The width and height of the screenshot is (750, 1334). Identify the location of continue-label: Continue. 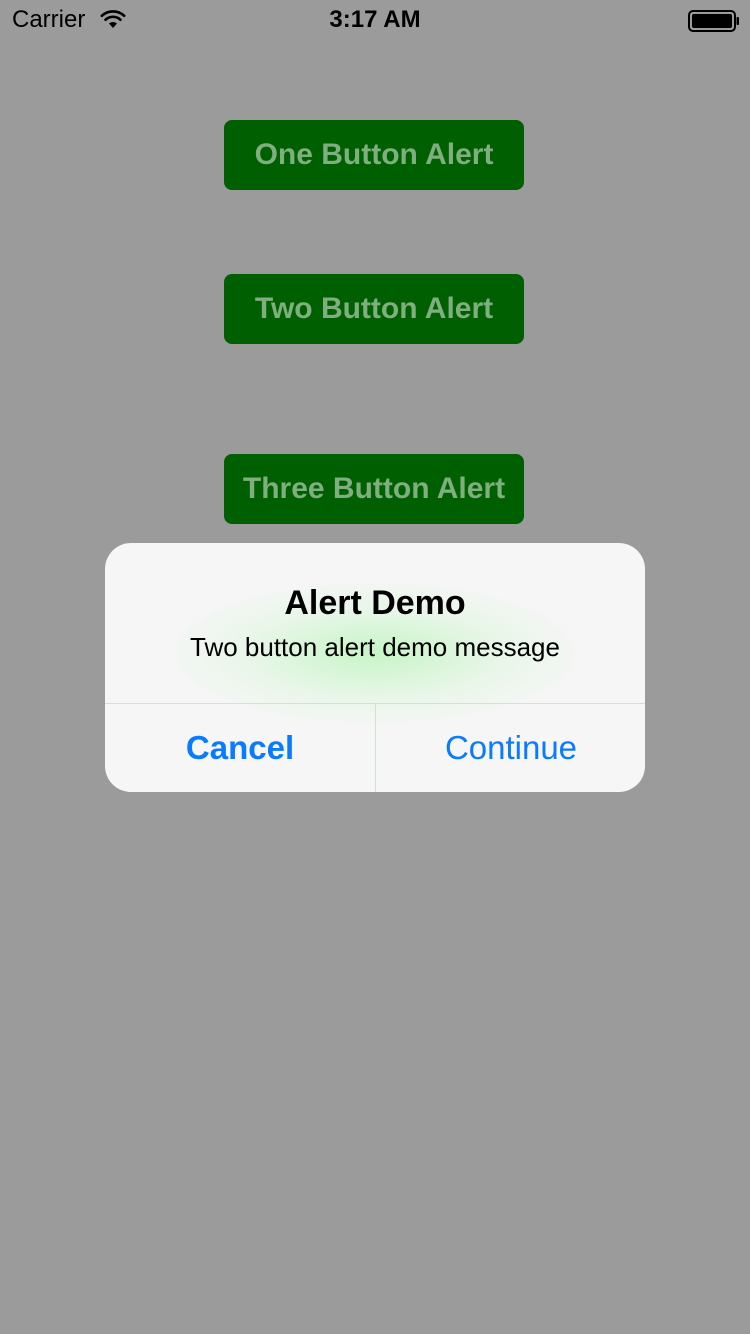
(511, 747).